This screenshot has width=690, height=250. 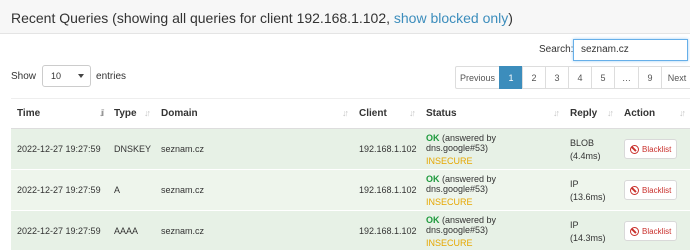 What do you see at coordinates (451, 18) in the screenshot?
I see `show-blocked-only-link: show blocked only` at bounding box center [451, 18].